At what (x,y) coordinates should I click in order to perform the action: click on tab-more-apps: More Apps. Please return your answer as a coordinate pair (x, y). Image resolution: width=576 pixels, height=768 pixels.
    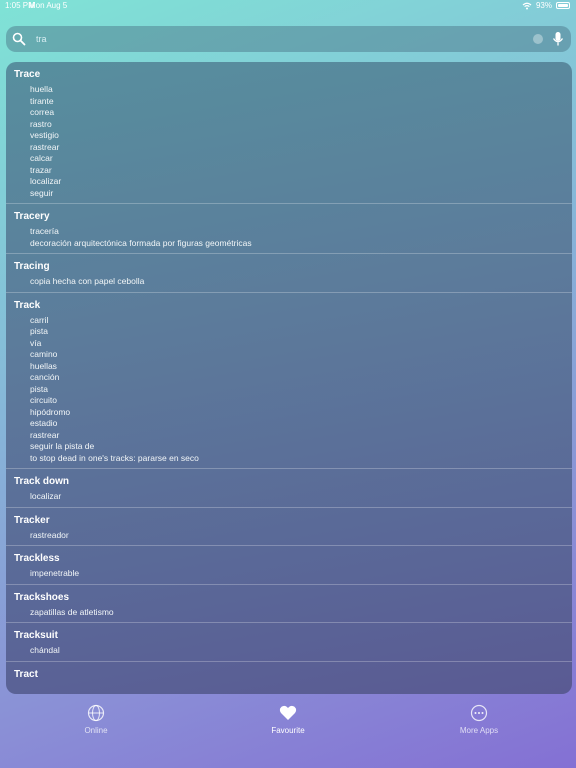
    Looking at the image, I should click on (479, 719).